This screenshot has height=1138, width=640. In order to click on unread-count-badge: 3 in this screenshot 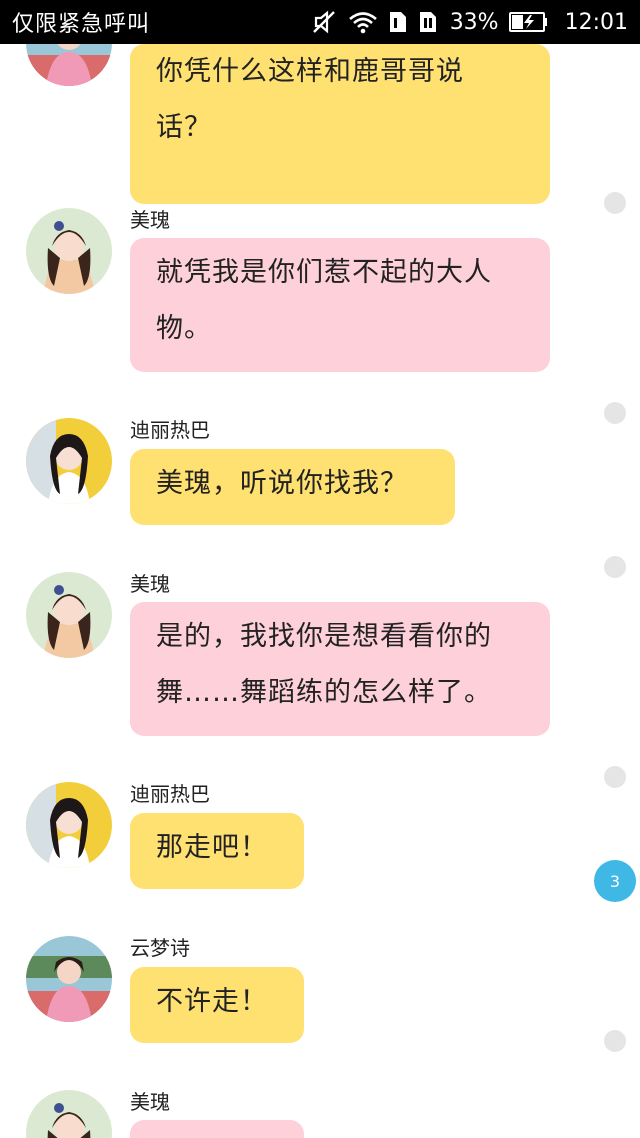, I will do `click(615, 881)`.